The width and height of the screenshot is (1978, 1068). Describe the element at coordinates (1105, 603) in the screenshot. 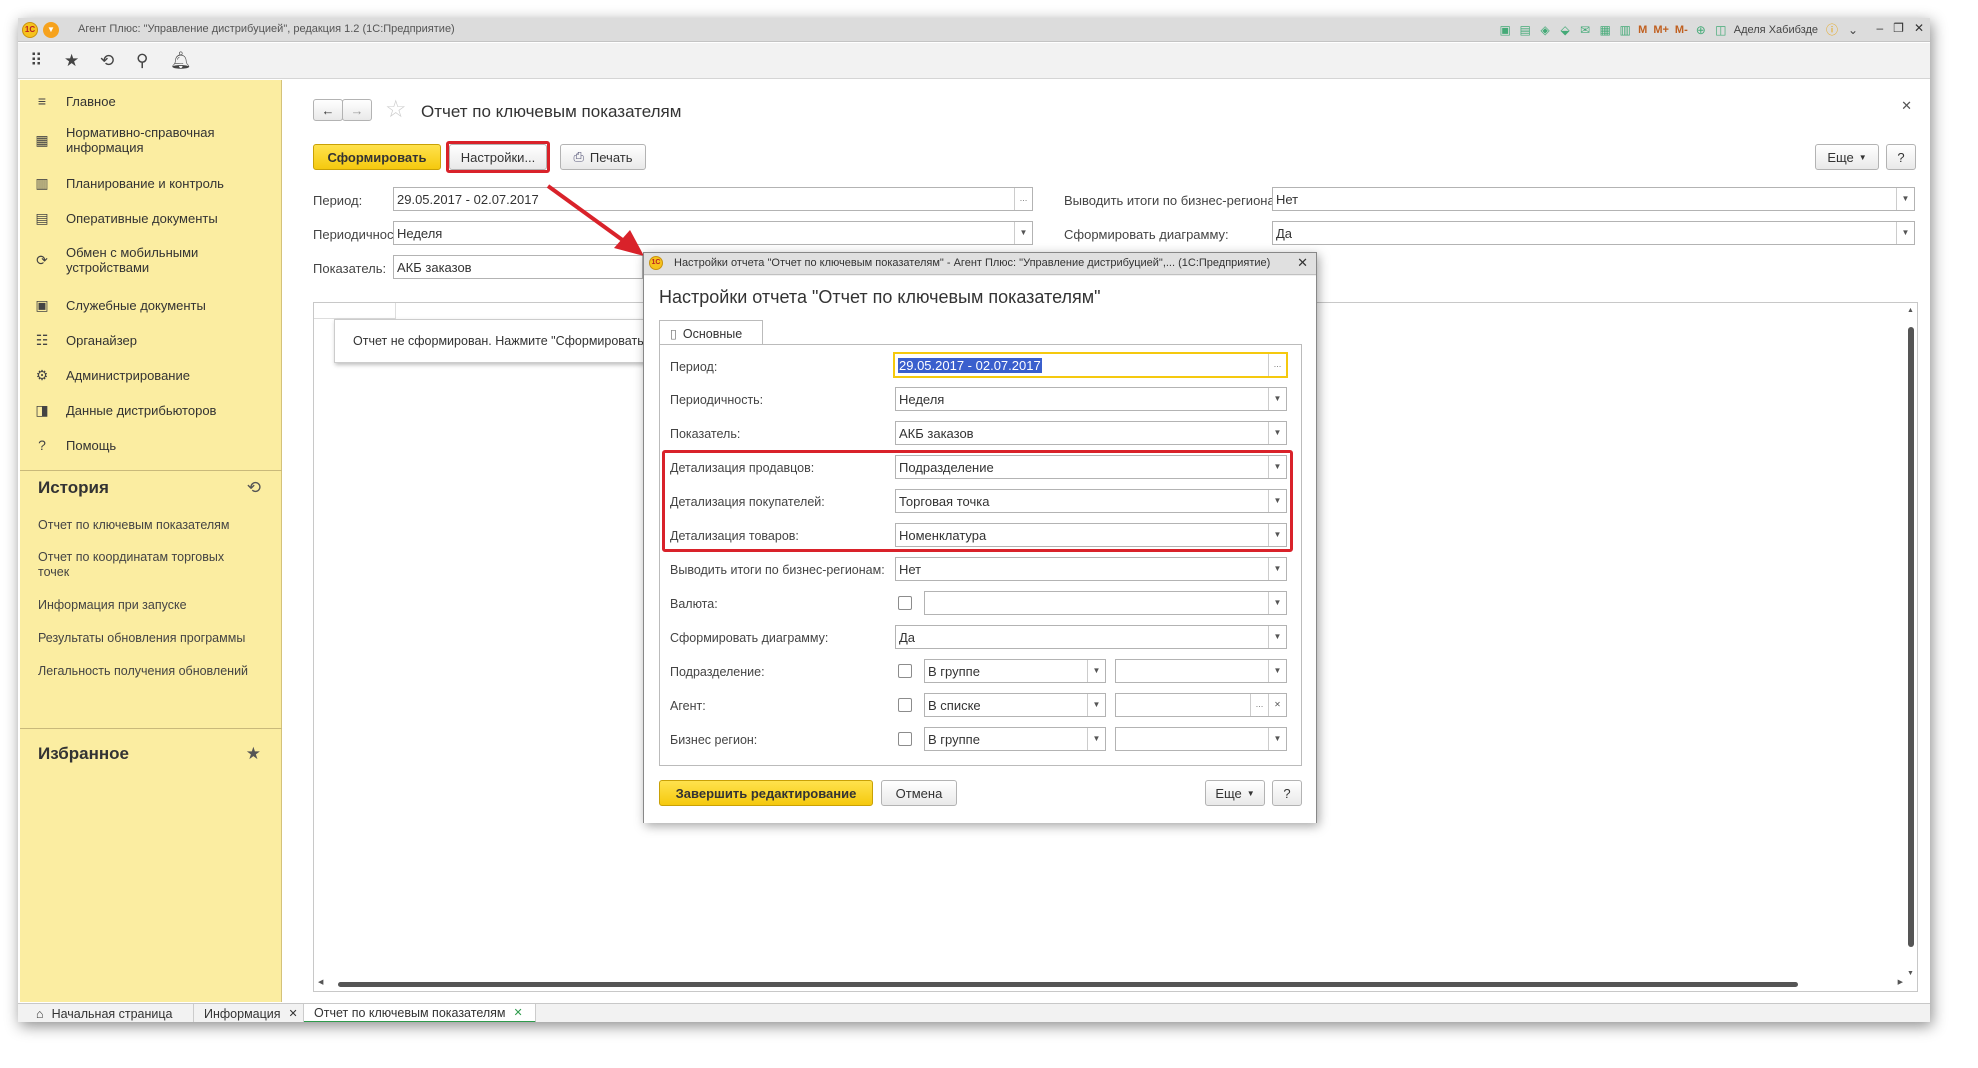

I see `currency-select: ▼` at that location.